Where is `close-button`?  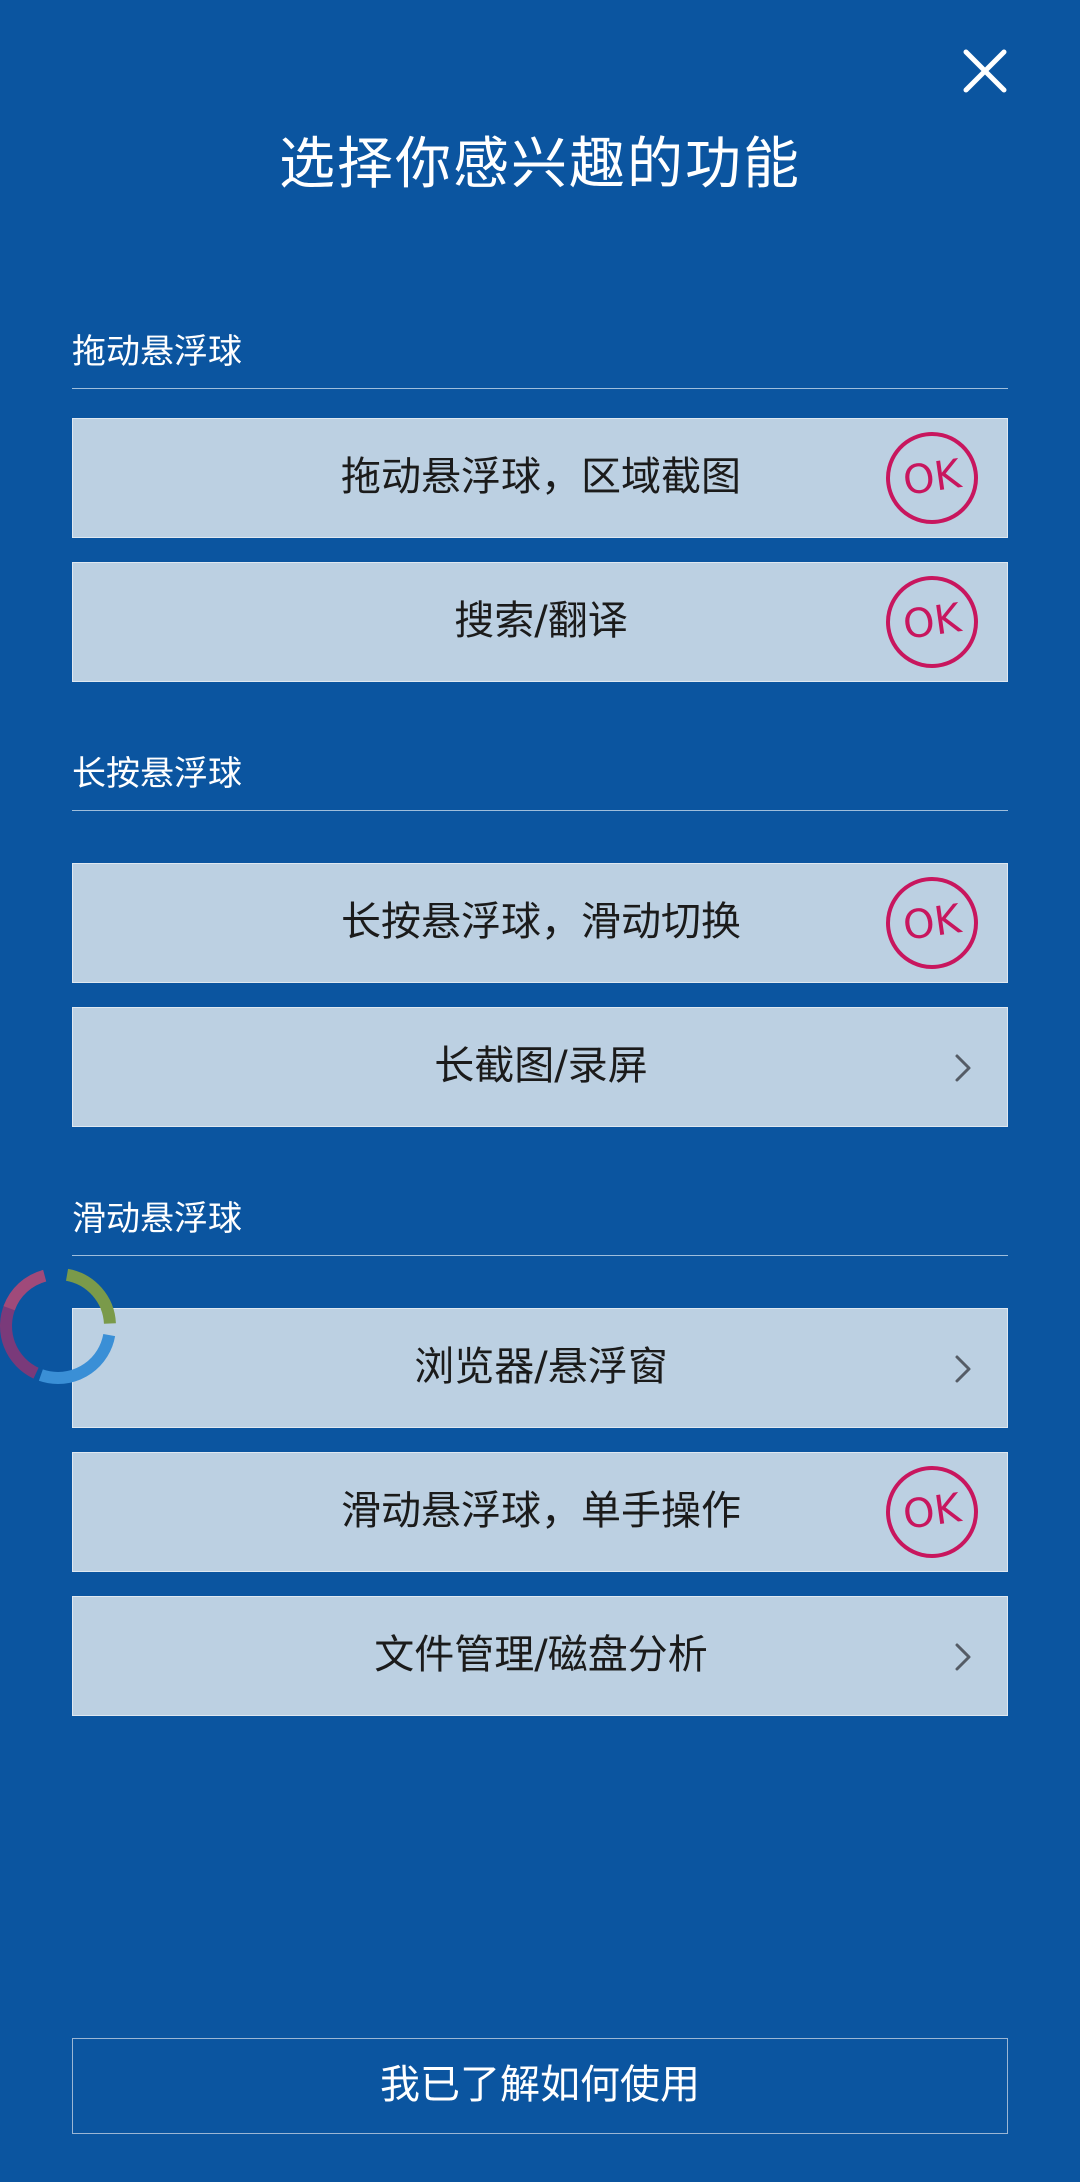 close-button is located at coordinates (985, 71).